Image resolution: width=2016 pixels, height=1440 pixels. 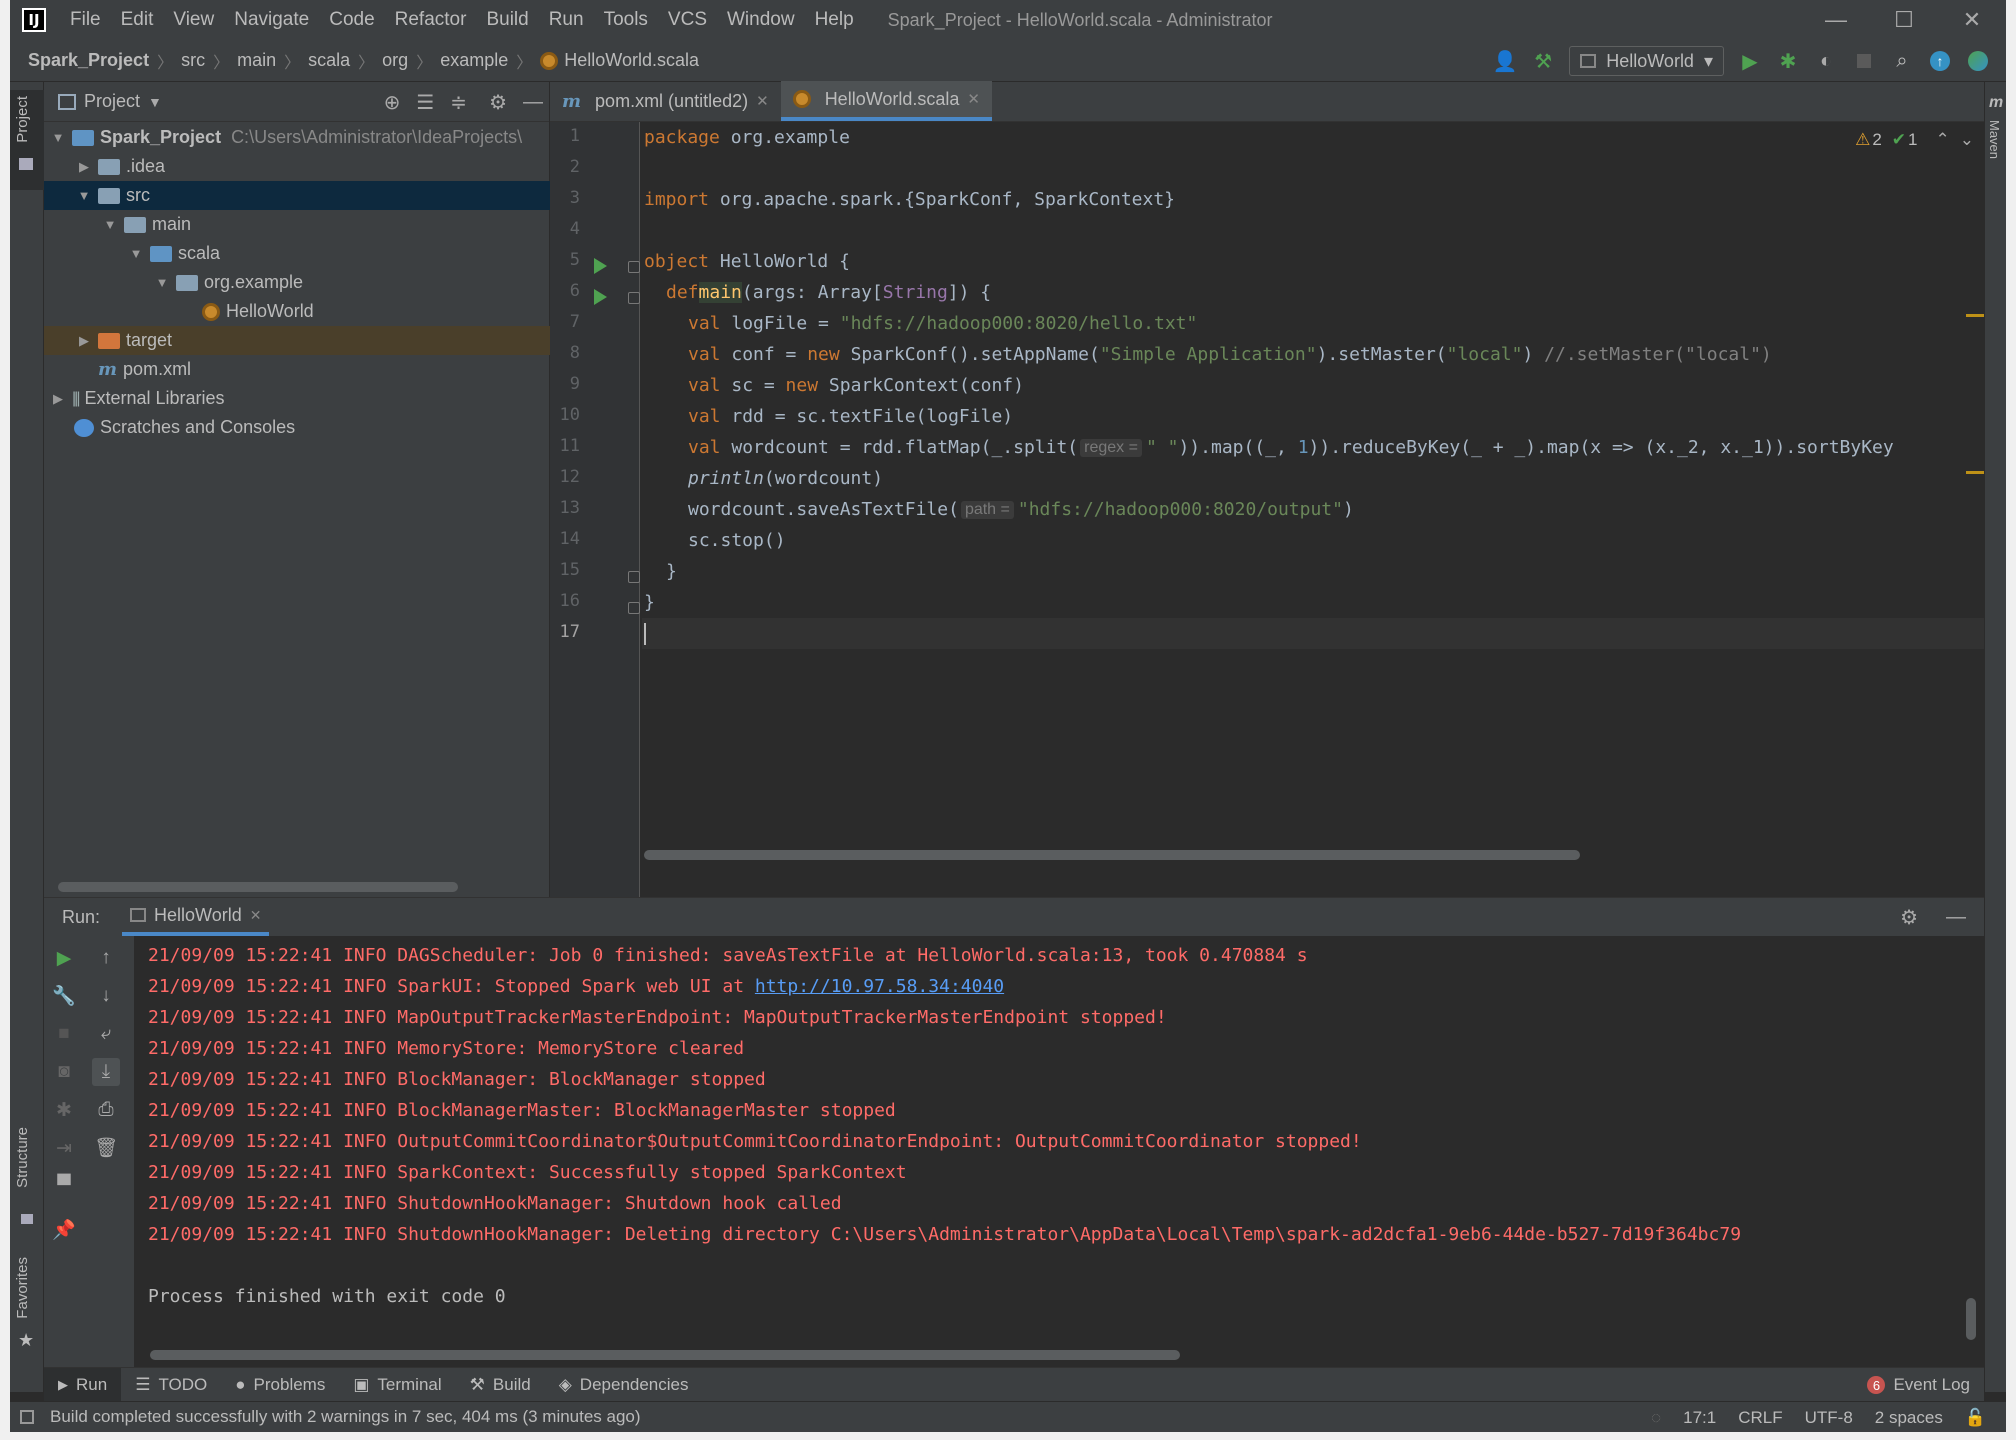 I want to click on tree-item-org-example: ▼ org.example, so click(x=297, y=282).